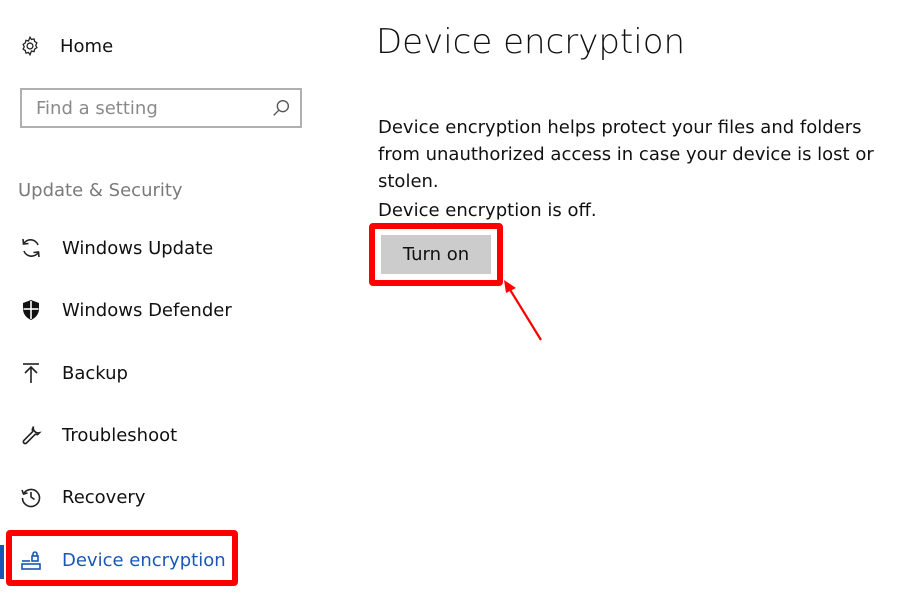 Image resolution: width=909 pixels, height=606 pixels. What do you see at coordinates (147, 310) in the screenshot?
I see `sidebar-item-label: Windows Defender` at bounding box center [147, 310].